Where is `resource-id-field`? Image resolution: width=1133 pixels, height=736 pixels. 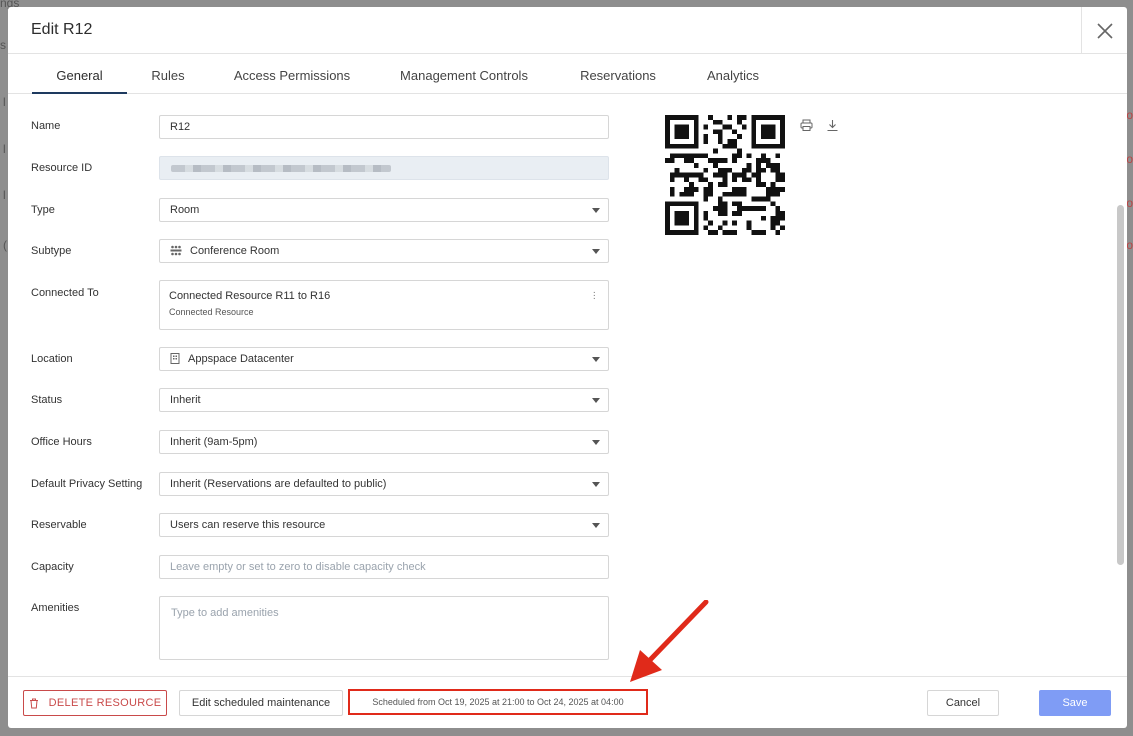 resource-id-field is located at coordinates (384, 168).